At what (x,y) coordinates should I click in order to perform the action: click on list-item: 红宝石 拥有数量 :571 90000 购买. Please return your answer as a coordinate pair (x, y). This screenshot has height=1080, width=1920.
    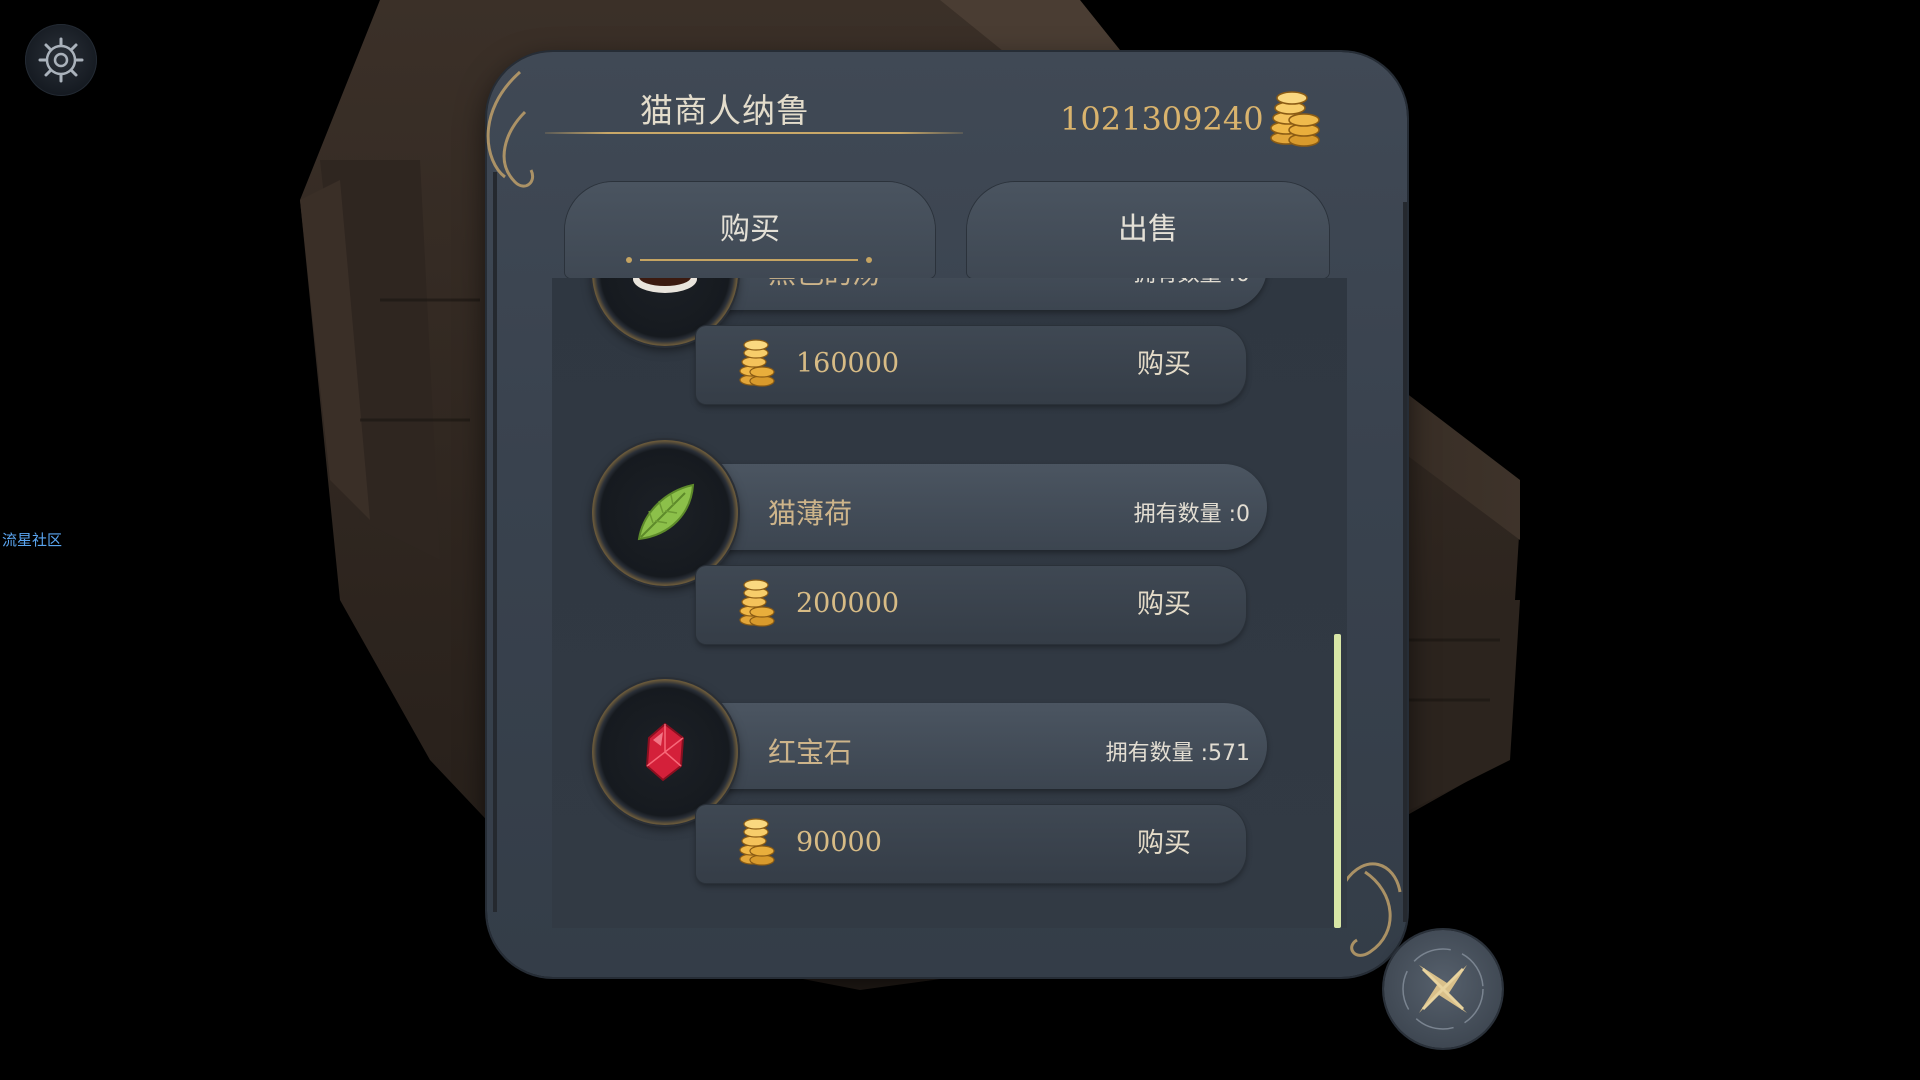
    Looking at the image, I should click on (949, 794).